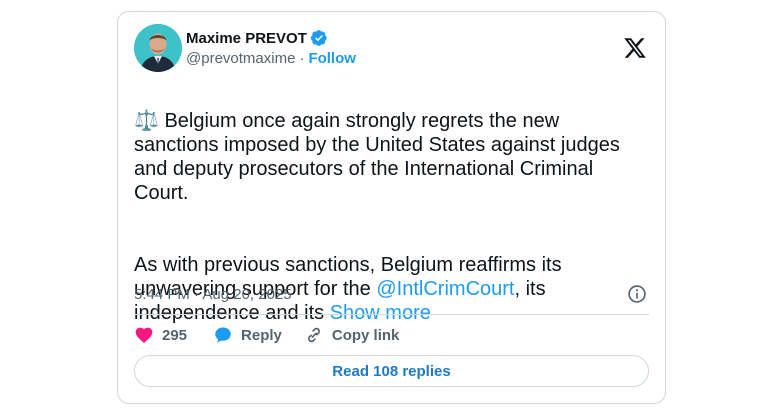 The image size is (782, 415). What do you see at coordinates (319, 38) in the screenshot?
I see `verified-badge-icon` at bounding box center [319, 38].